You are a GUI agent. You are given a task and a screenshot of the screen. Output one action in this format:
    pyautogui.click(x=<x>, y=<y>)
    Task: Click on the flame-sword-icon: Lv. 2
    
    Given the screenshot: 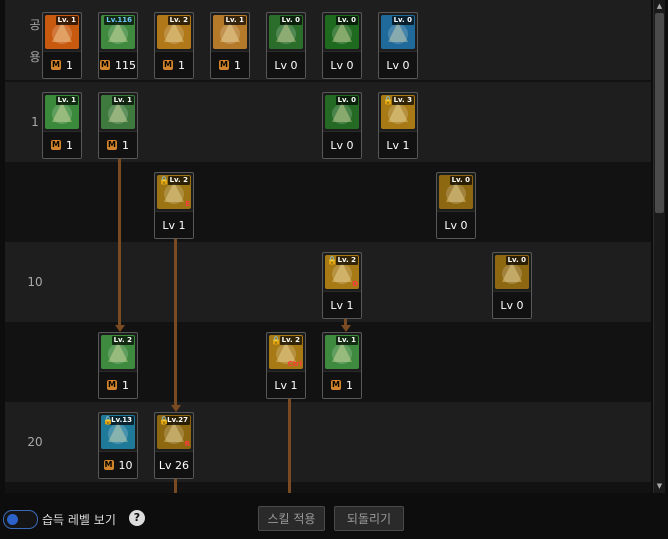 What is the action you would take?
    pyautogui.click(x=174, y=32)
    